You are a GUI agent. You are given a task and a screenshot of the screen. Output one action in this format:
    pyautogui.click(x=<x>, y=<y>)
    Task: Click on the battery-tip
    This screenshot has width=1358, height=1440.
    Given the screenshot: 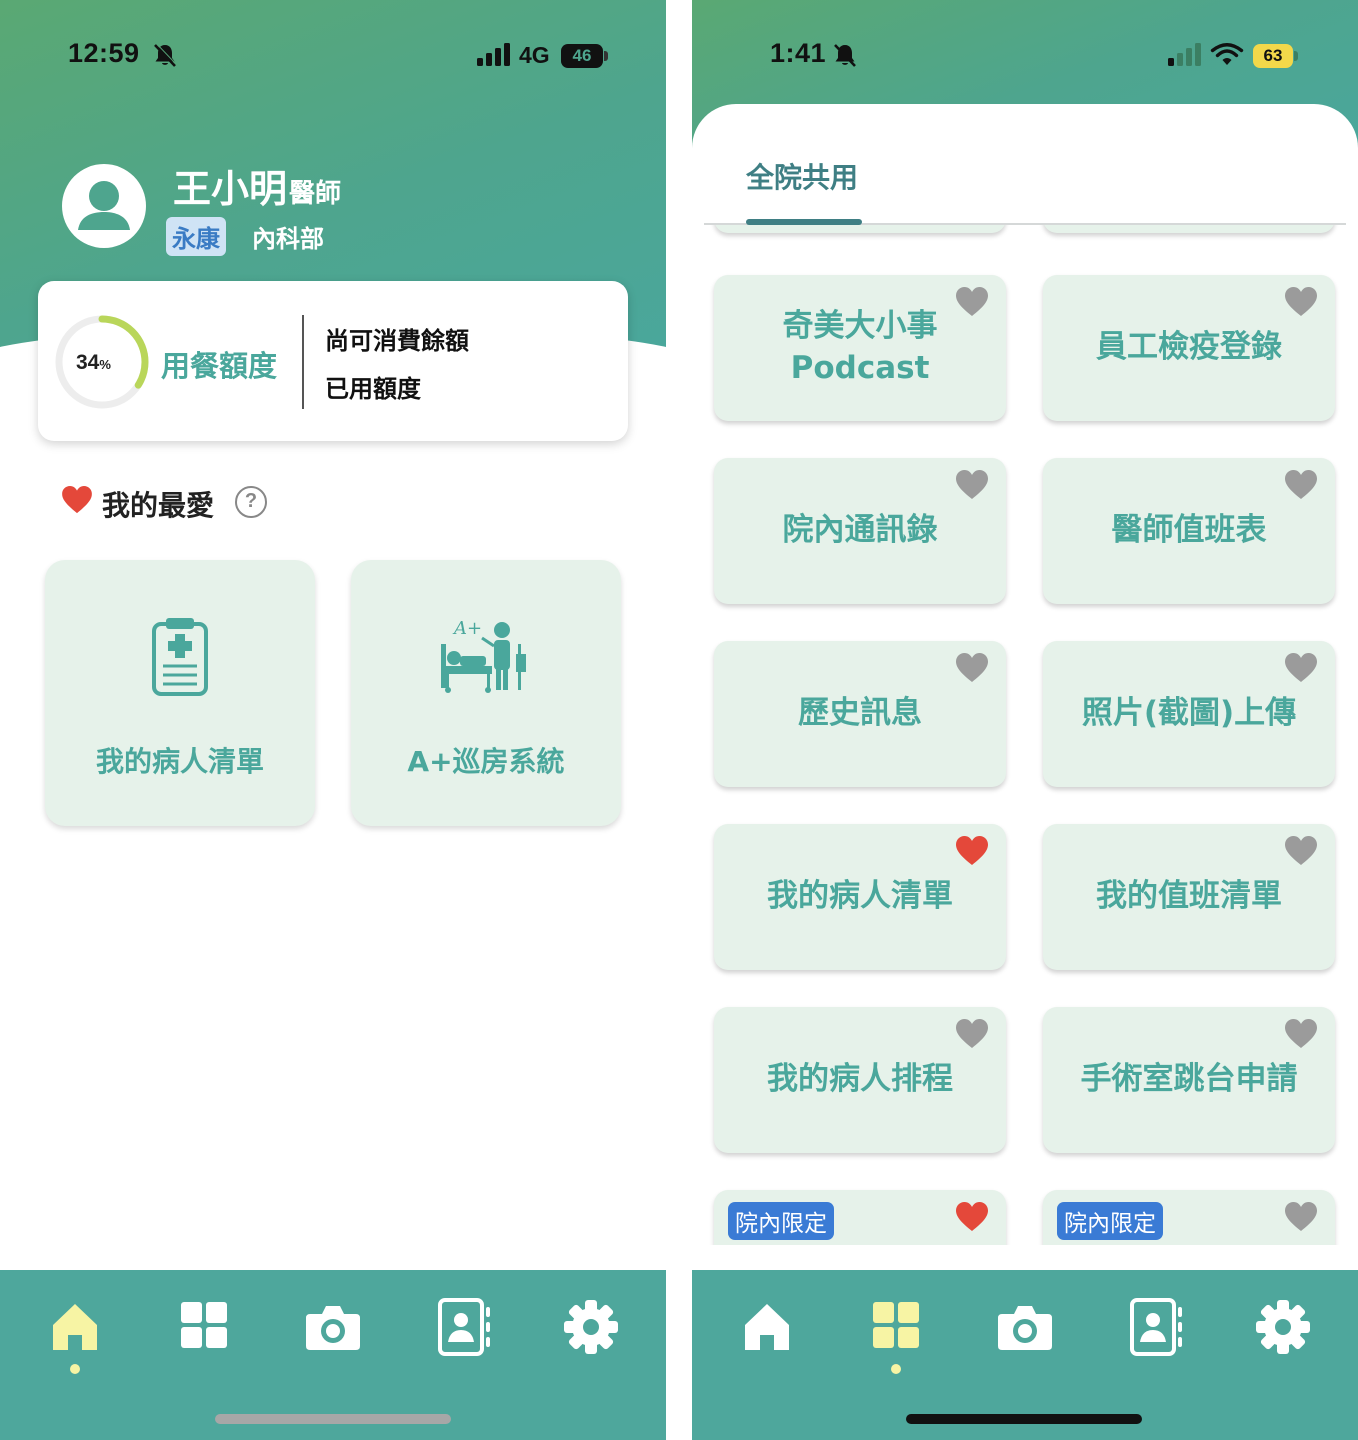 What is the action you would take?
    pyautogui.click(x=1296, y=56)
    